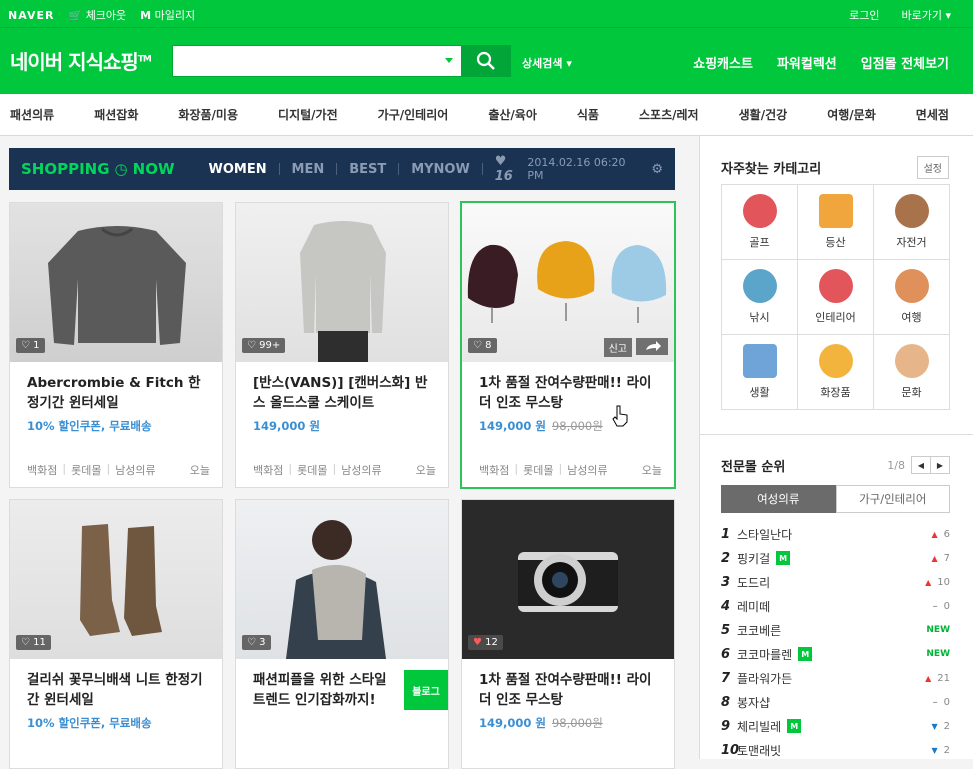 The width and height of the screenshot is (973, 769). What do you see at coordinates (759, 630) in the screenshot?
I see `mall-name: 코코베른` at bounding box center [759, 630].